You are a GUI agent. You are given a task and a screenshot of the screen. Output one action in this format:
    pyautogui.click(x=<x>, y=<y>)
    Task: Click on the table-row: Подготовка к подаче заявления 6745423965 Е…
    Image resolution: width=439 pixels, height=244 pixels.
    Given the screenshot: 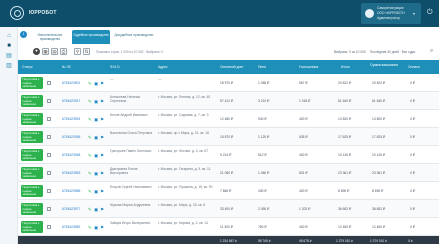 What is the action you would take?
    pyautogui.click(x=228, y=191)
    